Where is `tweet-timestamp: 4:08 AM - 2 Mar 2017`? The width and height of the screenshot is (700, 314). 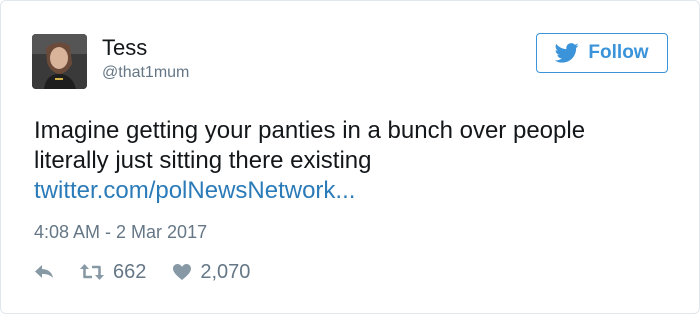 tweet-timestamp: 4:08 AM - 2 Mar 2017 is located at coordinates (120, 232).